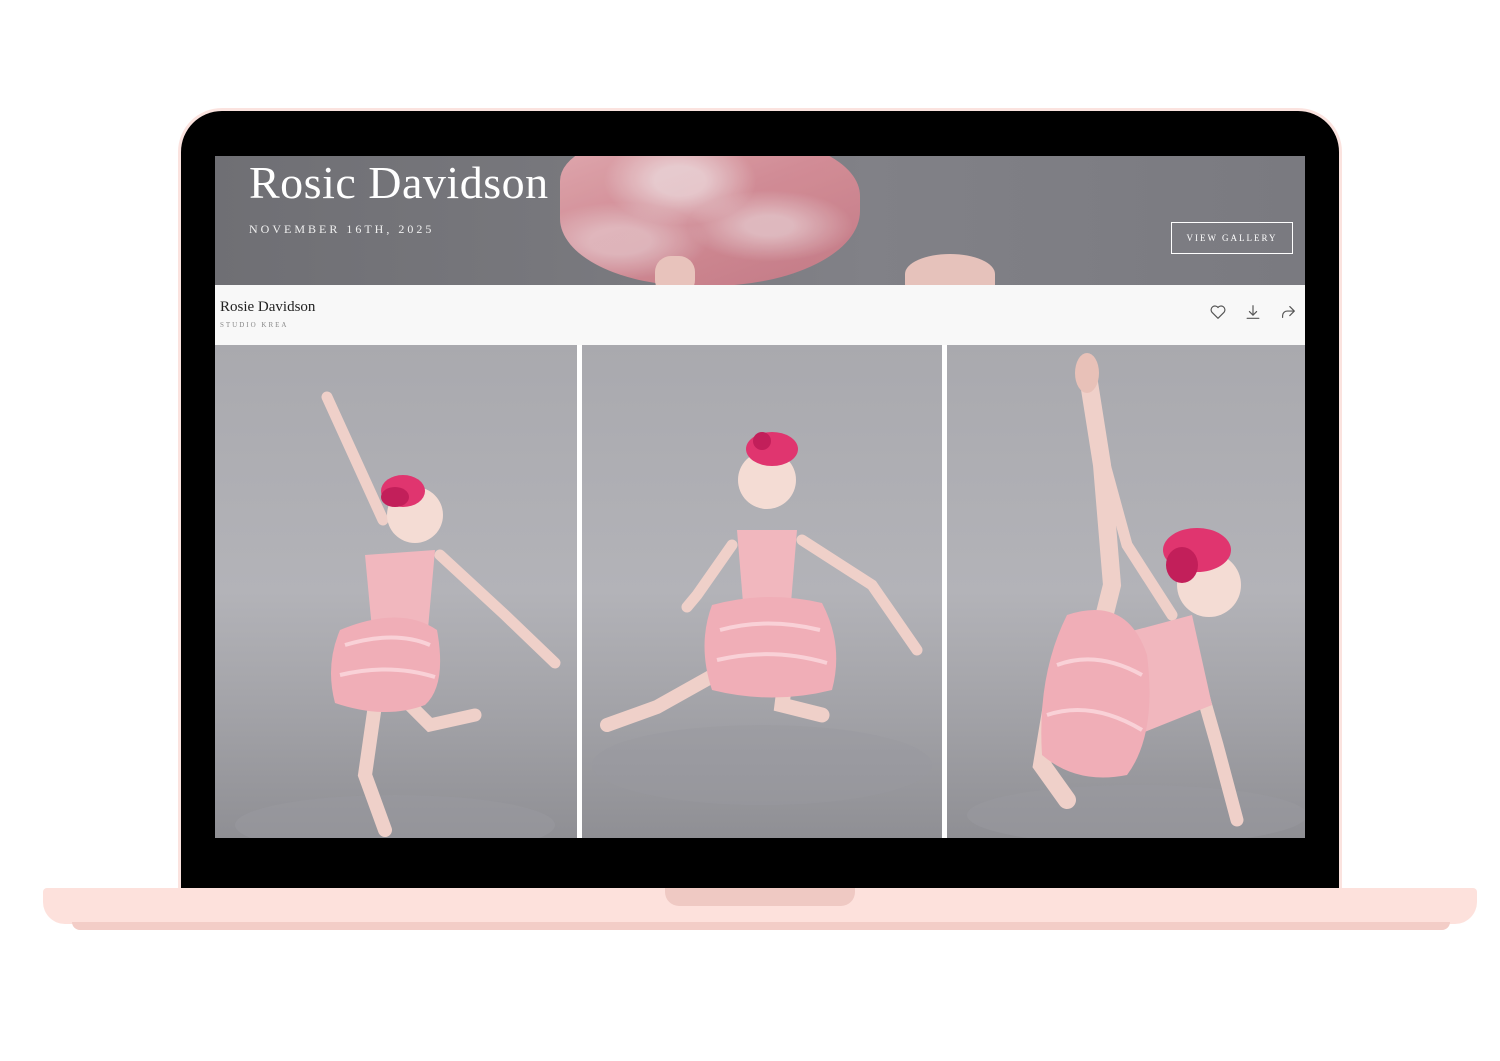  What do you see at coordinates (399, 182) in the screenshot?
I see `hero-title: Rosic Davidson` at bounding box center [399, 182].